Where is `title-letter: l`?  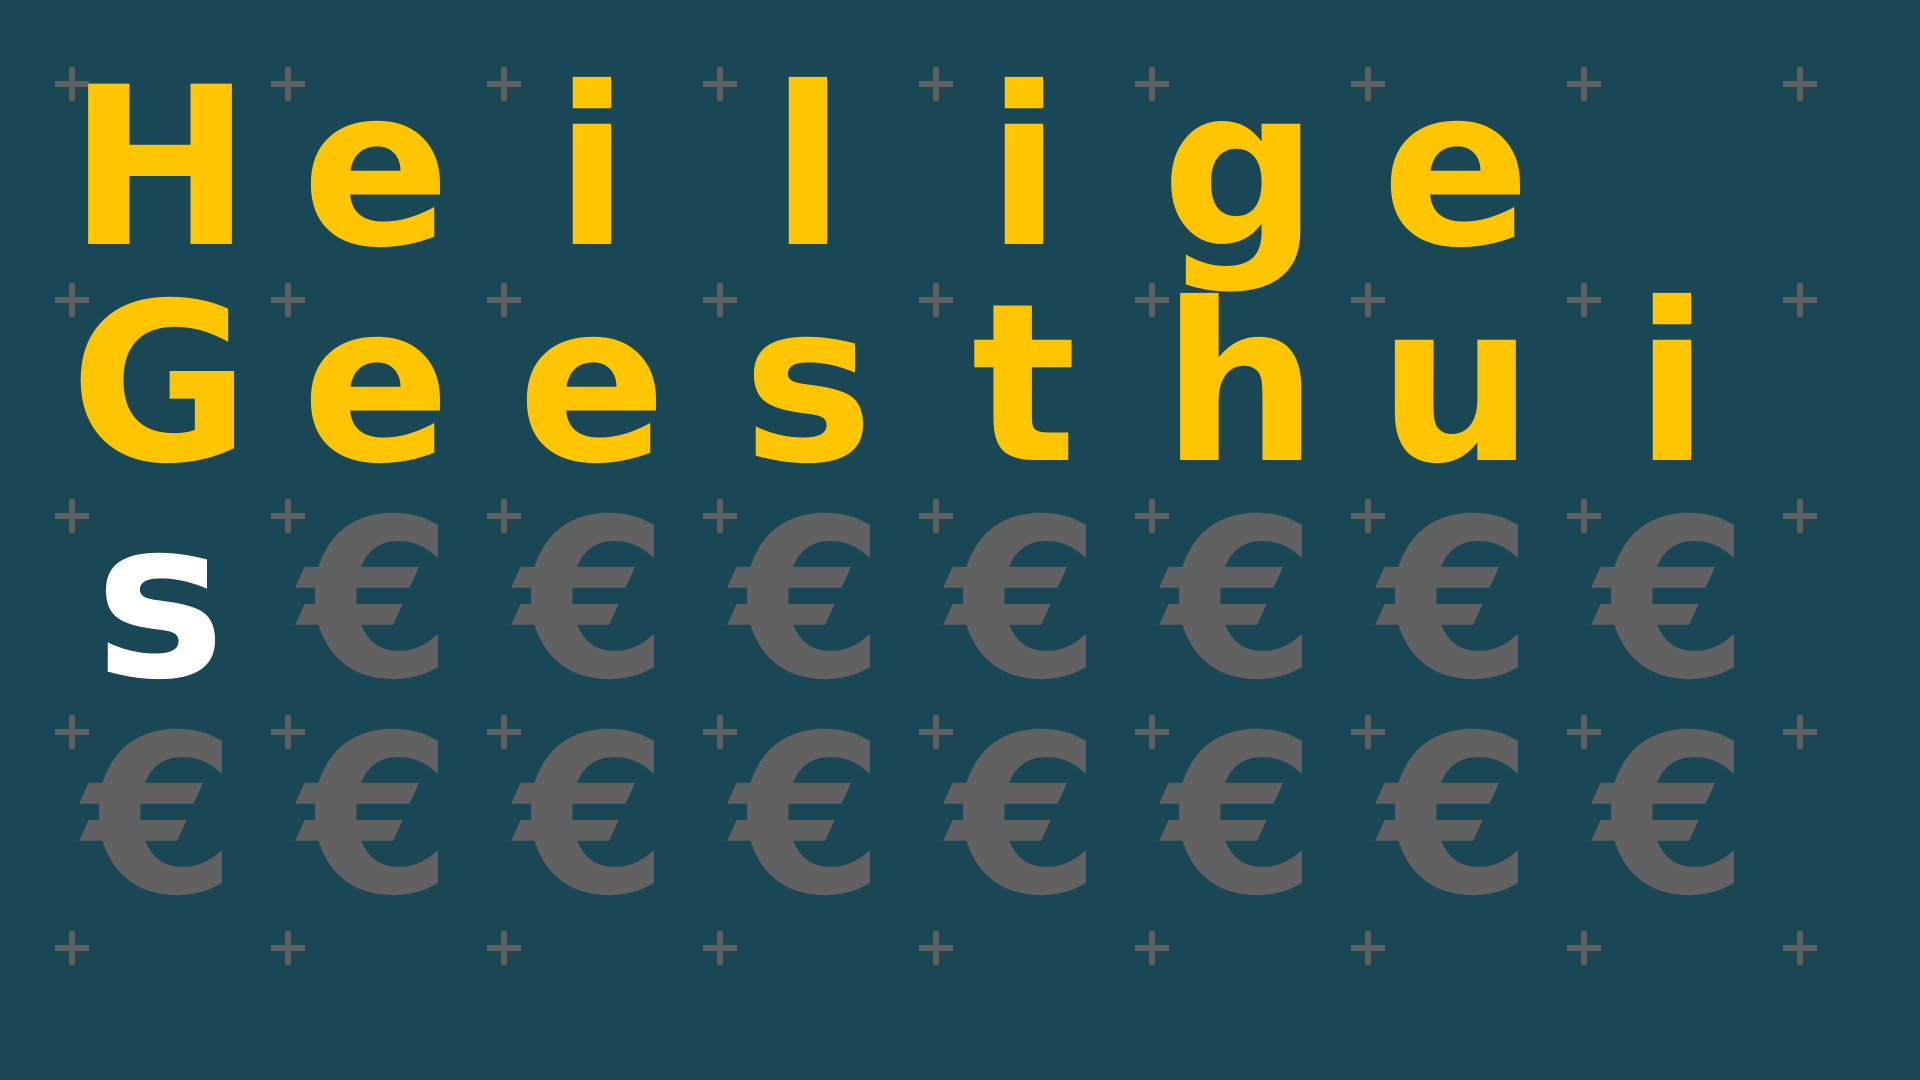
title-letter: l is located at coordinates (808, 168).